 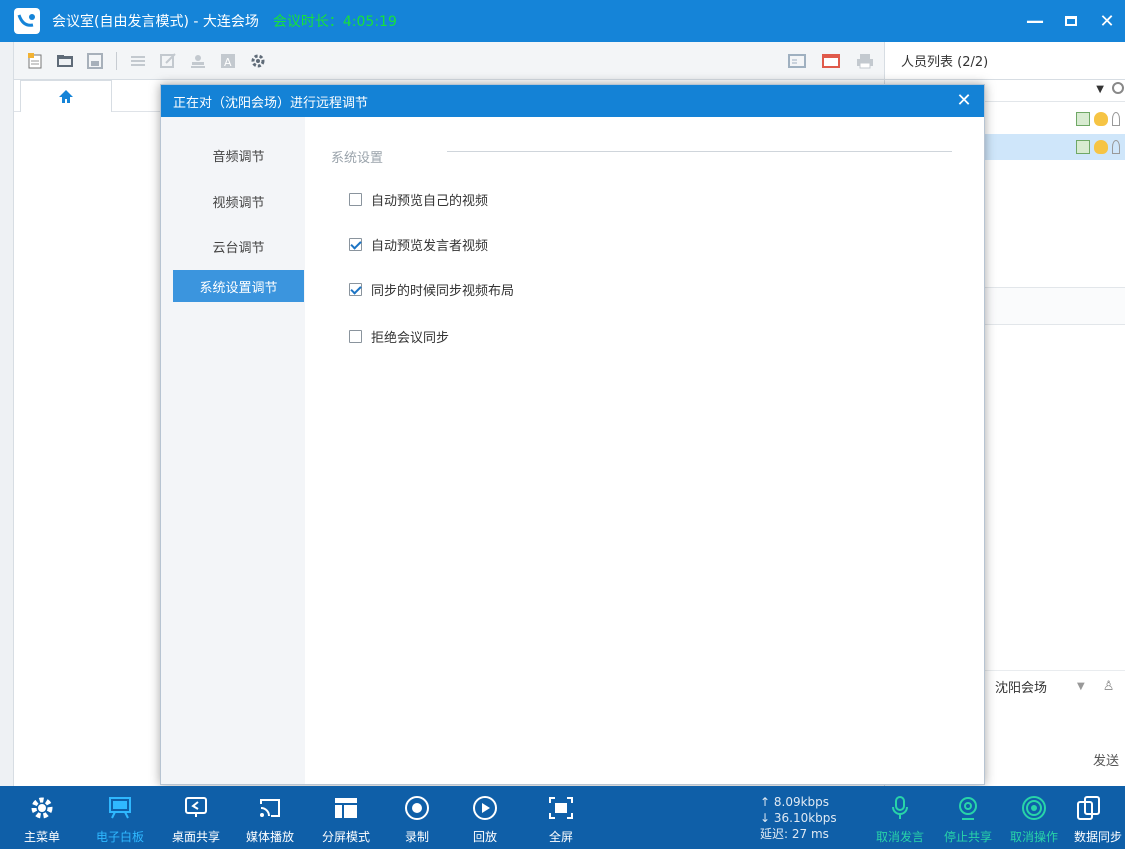 I want to click on option-label: 同步的时候同步视频布局, so click(x=443, y=291).